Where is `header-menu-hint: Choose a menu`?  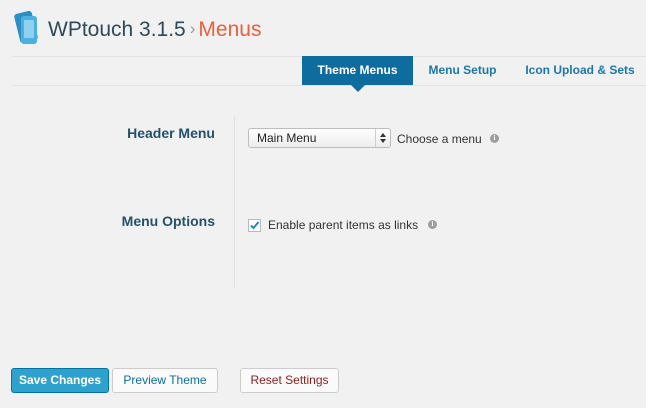
header-menu-hint: Choose a menu is located at coordinates (439, 139).